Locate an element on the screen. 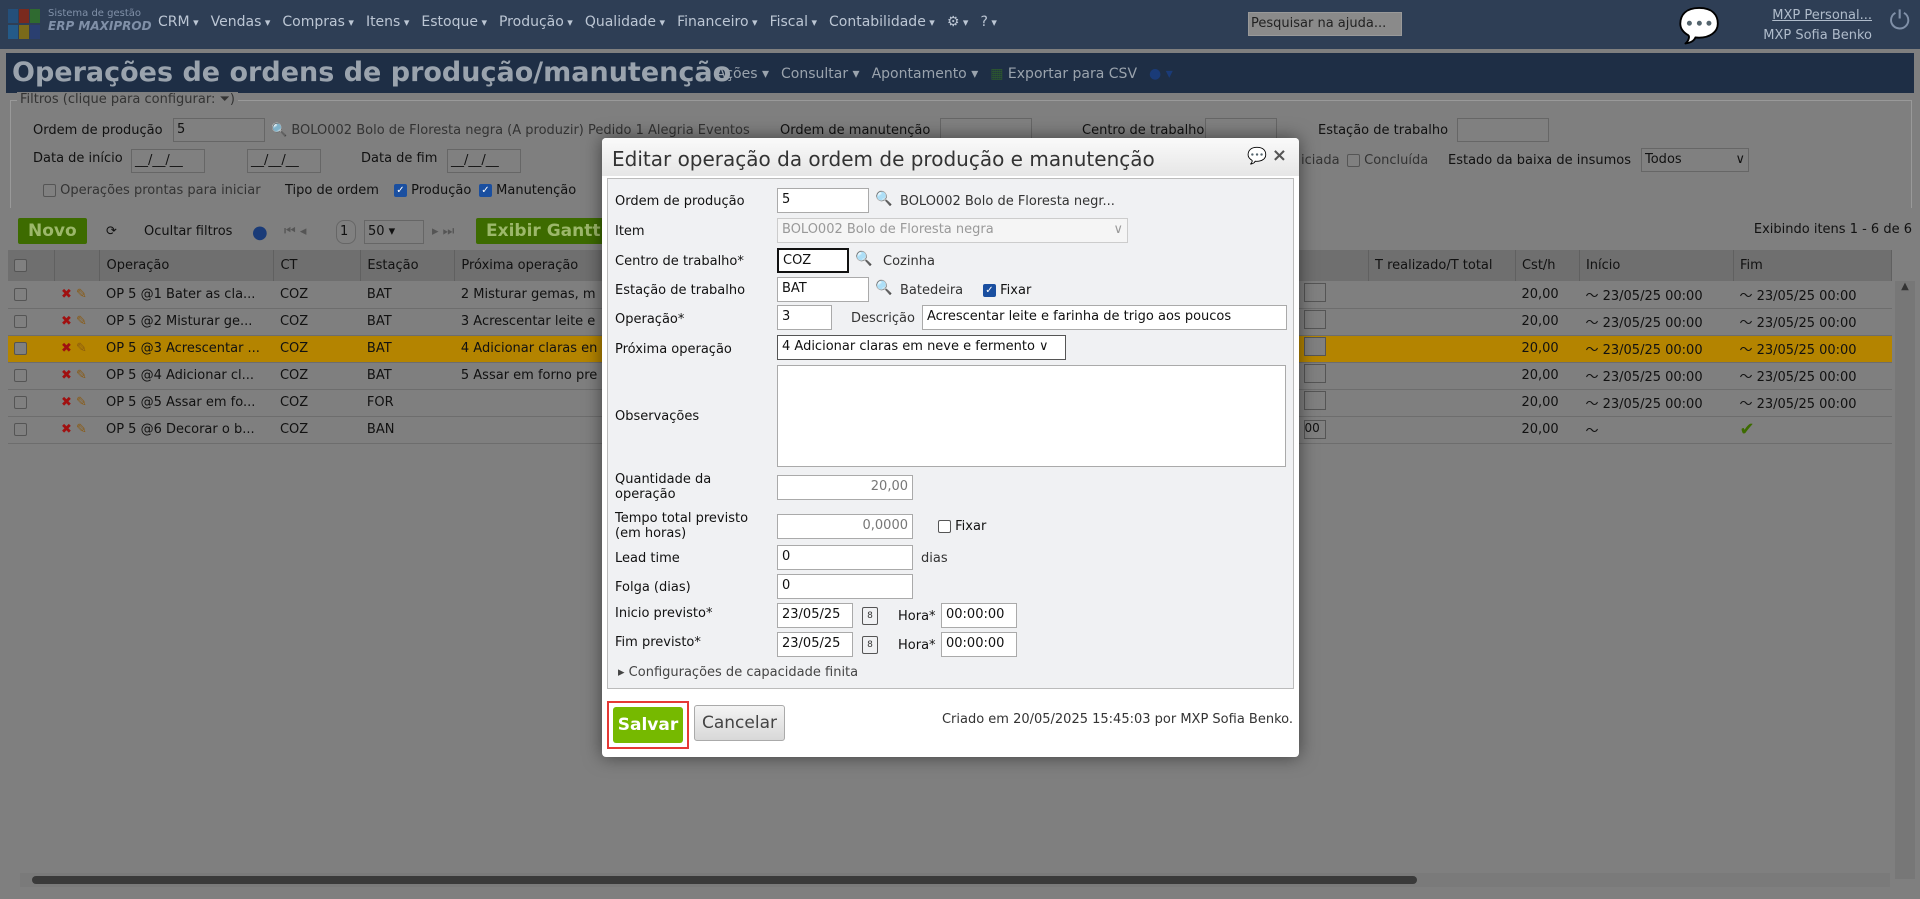 Image resolution: width=1920 pixels, height=899 pixels. centro-input: COZ is located at coordinates (813, 260).